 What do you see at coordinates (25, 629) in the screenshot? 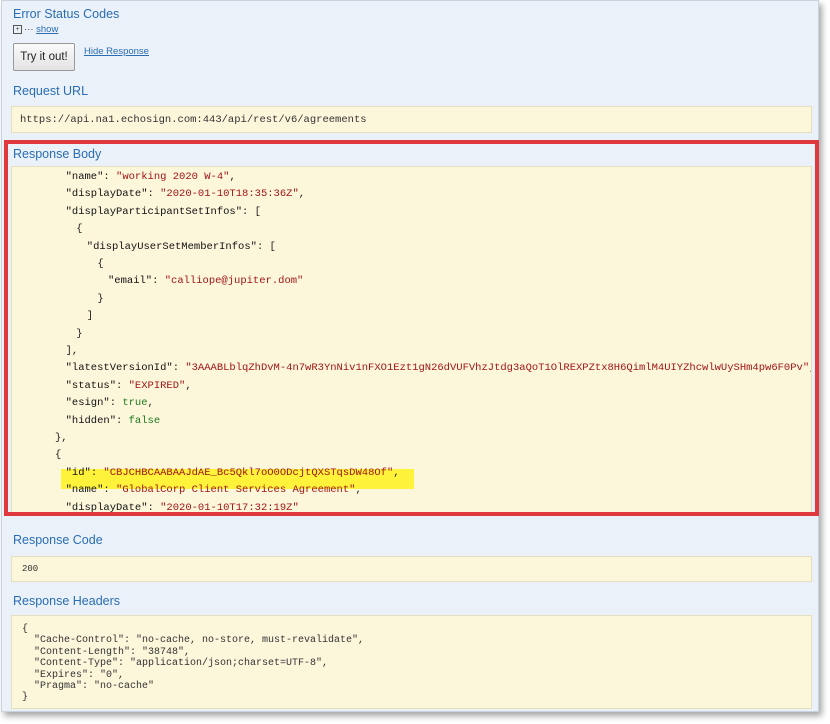
I see `header-line: {` at bounding box center [25, 629].